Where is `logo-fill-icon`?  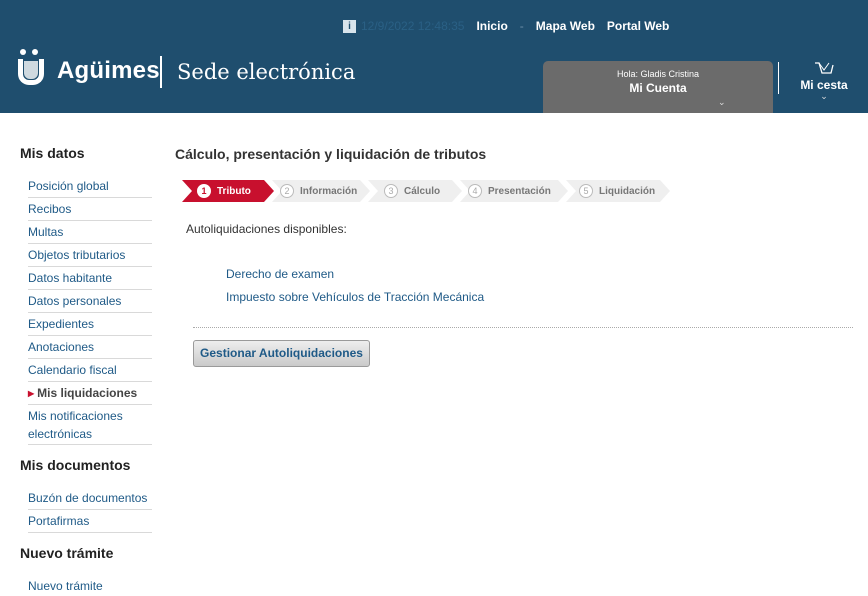 logo-fill-icon is located at coordinates (31, 70).